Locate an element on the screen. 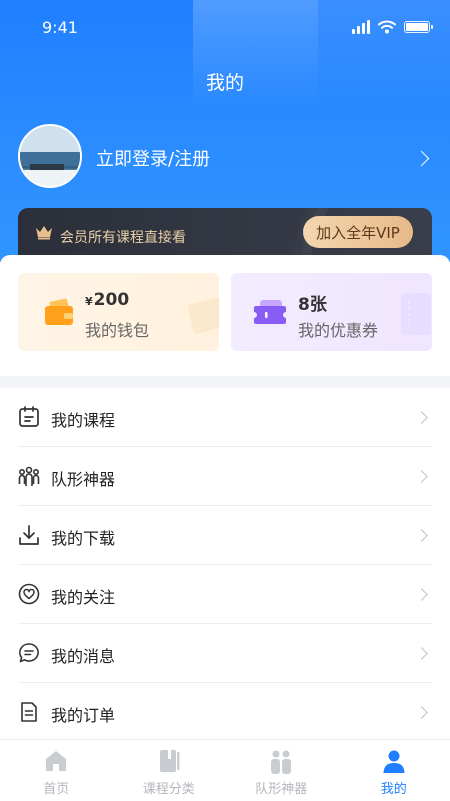  menu-item-my-follows: 我的关注 is located at coordinates (225, 594).